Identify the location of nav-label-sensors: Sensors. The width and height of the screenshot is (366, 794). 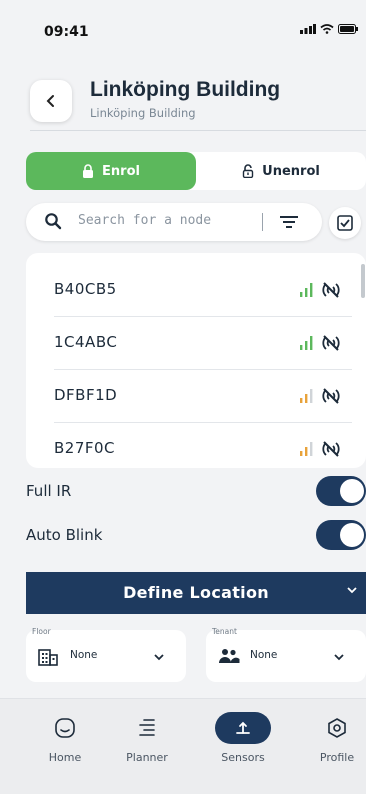
(243, 757).